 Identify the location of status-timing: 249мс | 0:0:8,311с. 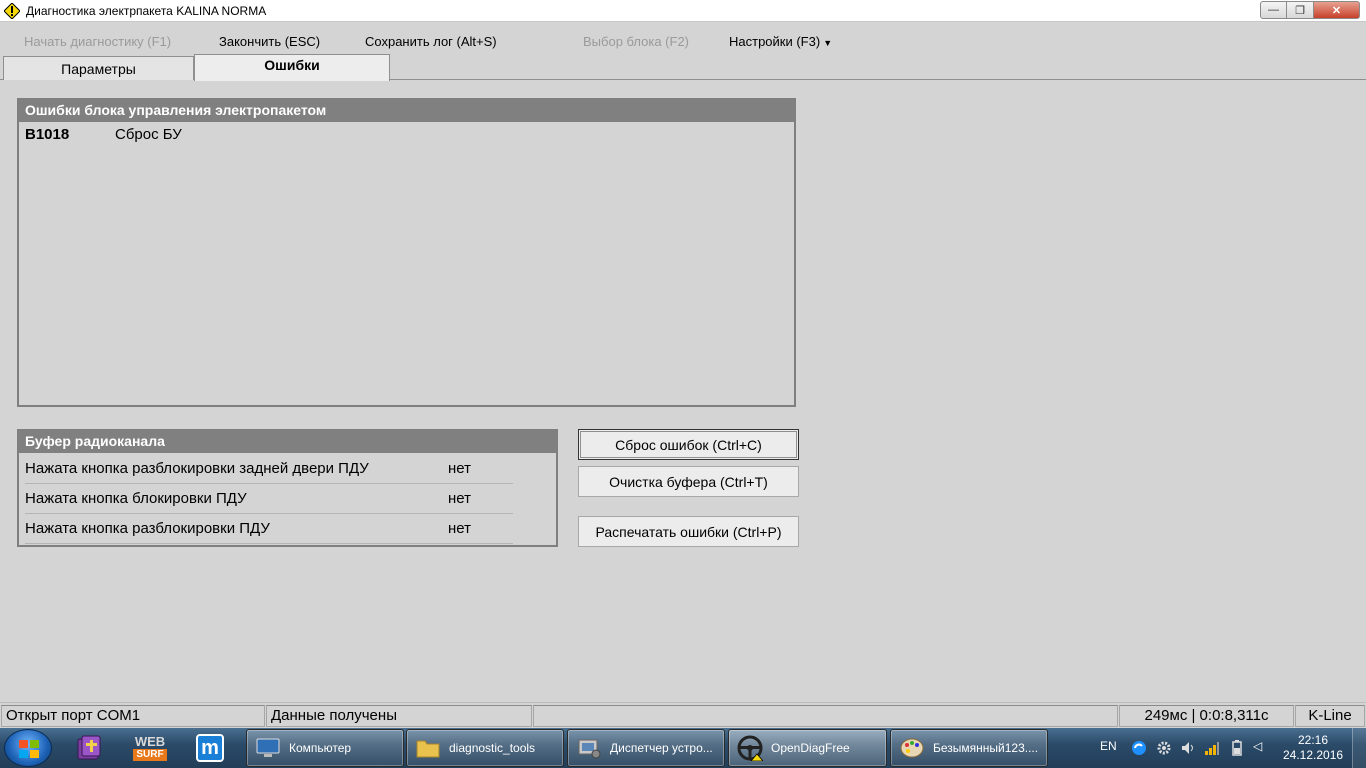
(1206, 716).